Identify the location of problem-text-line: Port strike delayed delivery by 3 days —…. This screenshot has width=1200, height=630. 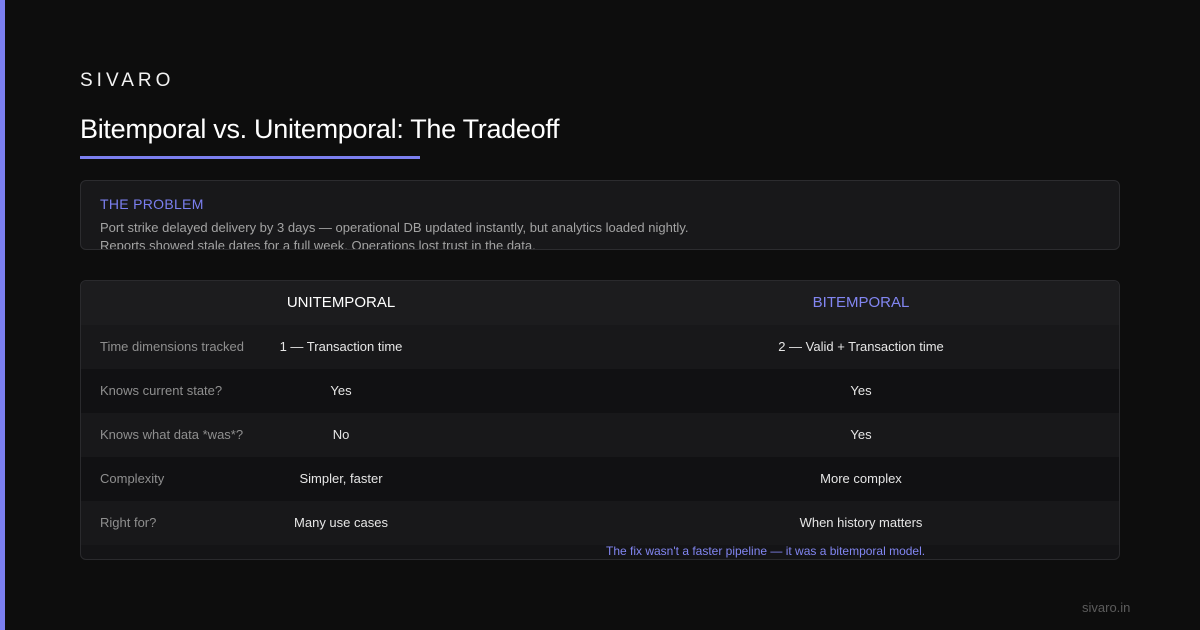
(394, 227).